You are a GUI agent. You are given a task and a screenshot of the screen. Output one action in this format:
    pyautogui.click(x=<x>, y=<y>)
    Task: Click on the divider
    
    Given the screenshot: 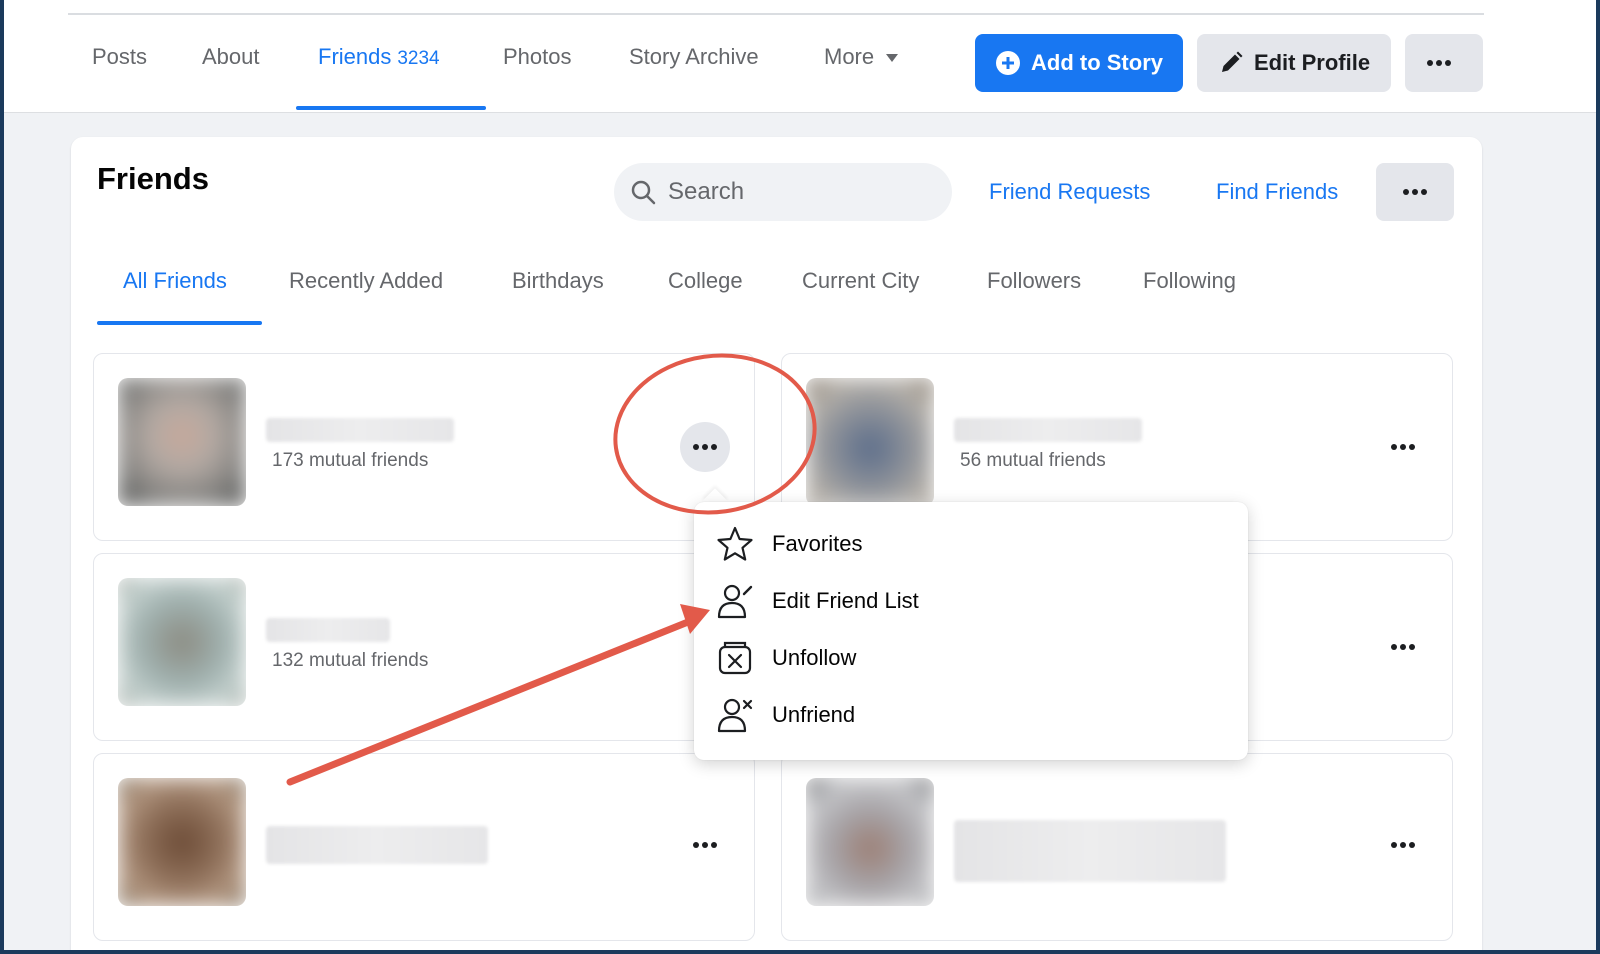 What is the action you would take?
    pyautogui.click(x=776, y=14)
    